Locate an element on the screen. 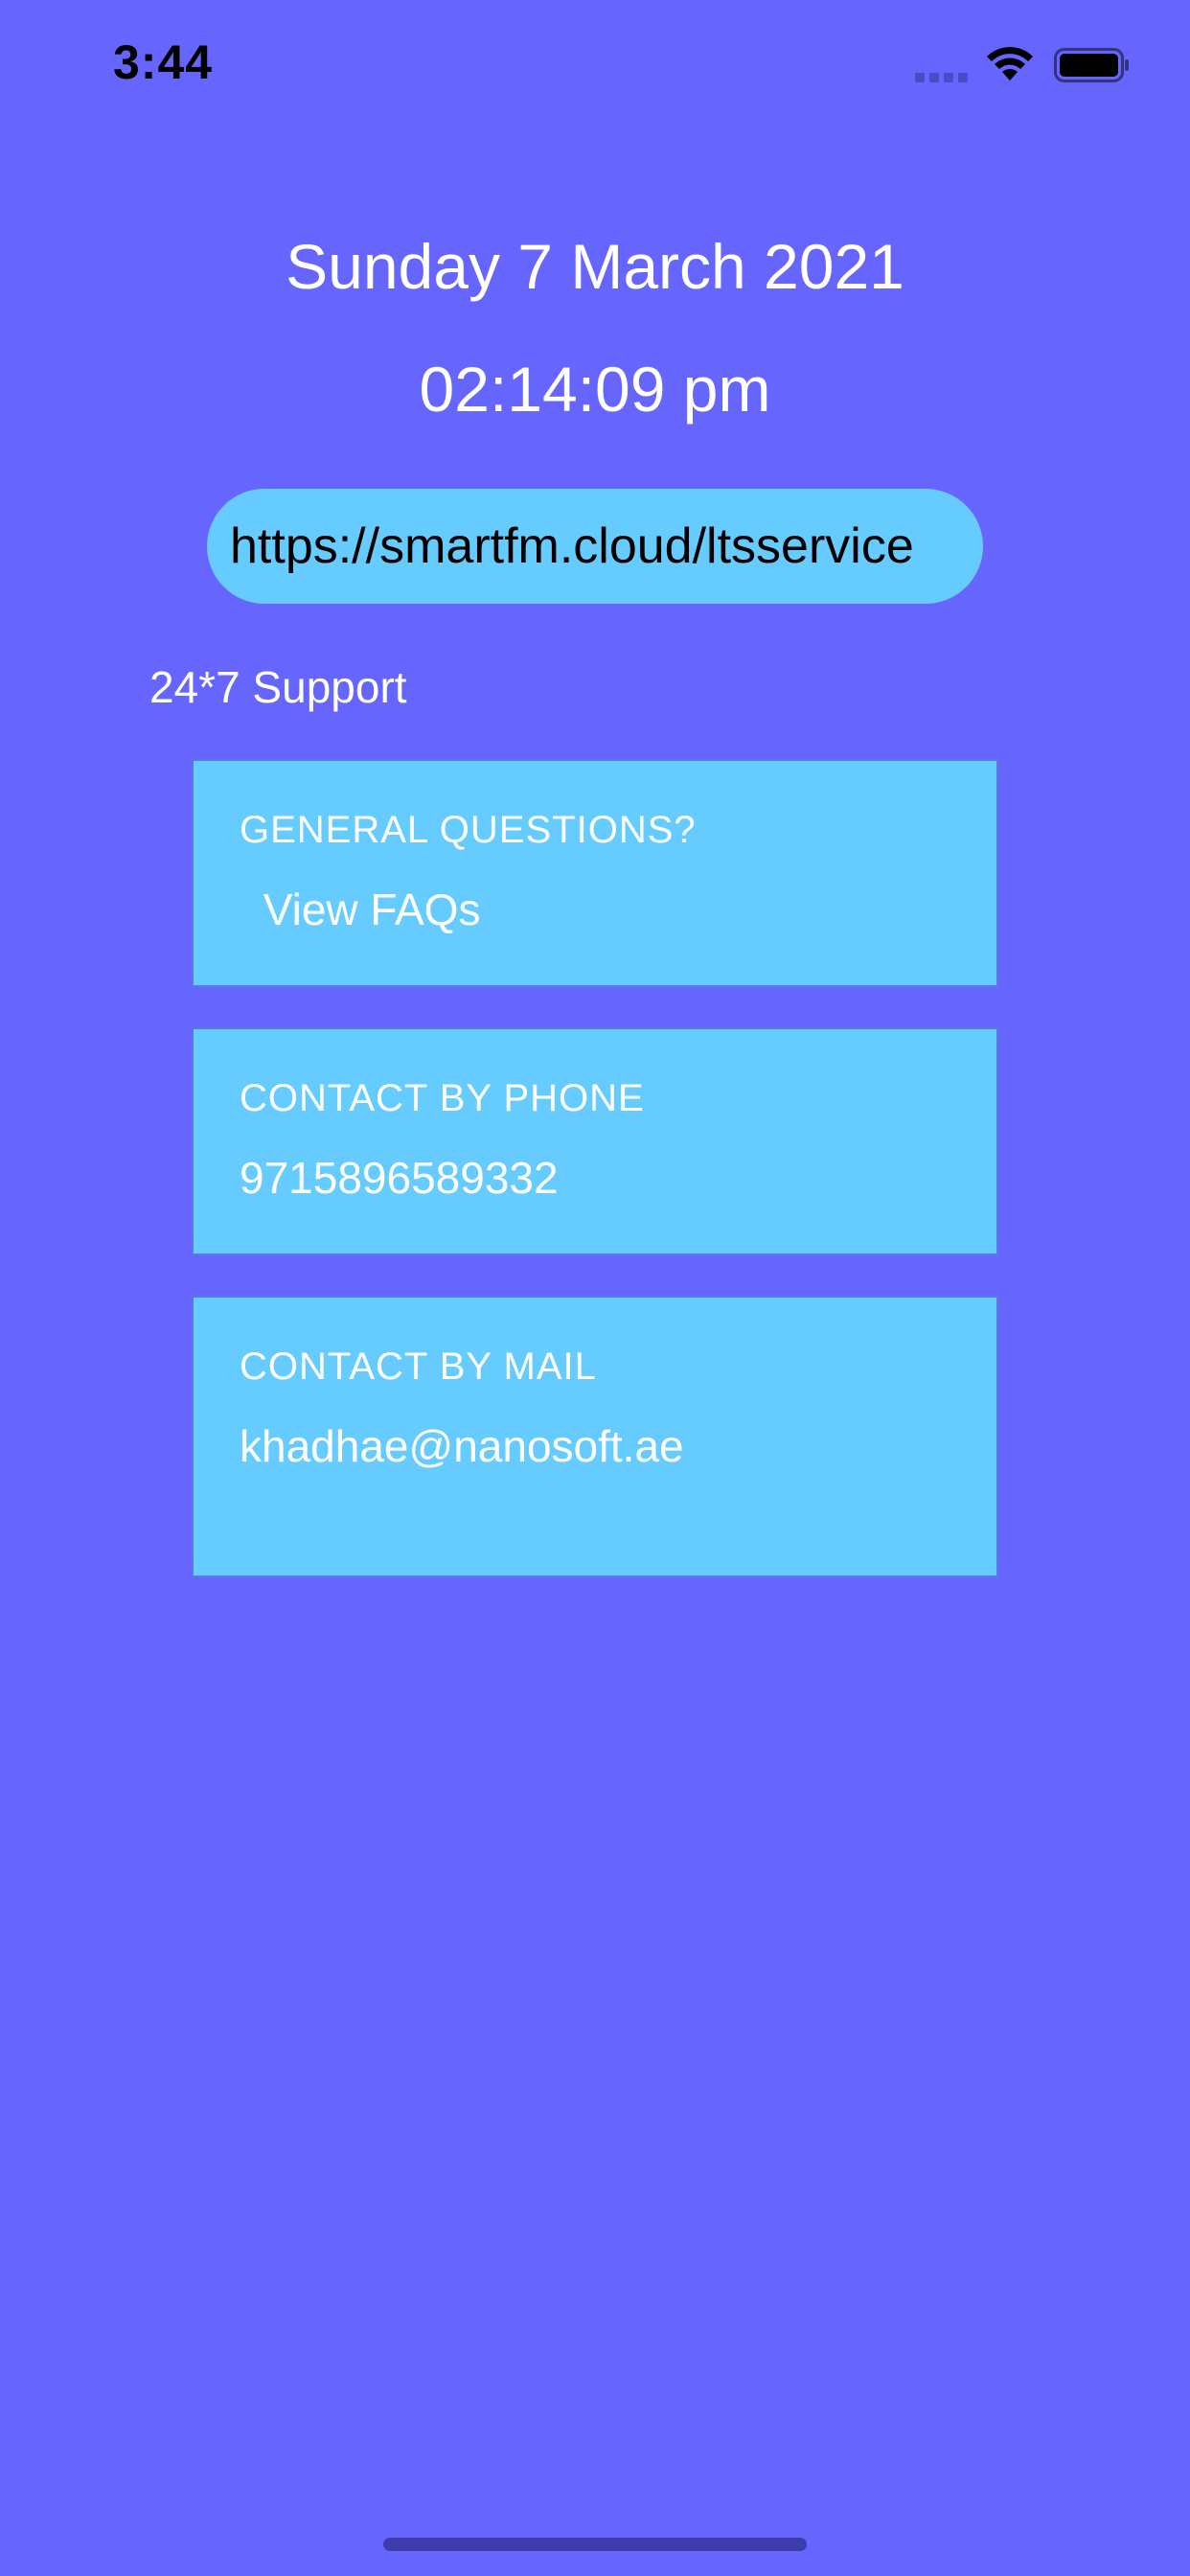  support-heading: 24*7 Support is located at coordinates (278, 687).